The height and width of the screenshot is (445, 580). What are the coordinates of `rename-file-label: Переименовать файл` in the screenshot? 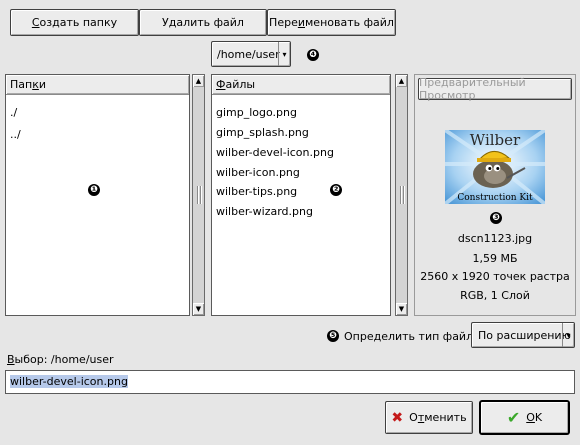 It's located at (331, 22).